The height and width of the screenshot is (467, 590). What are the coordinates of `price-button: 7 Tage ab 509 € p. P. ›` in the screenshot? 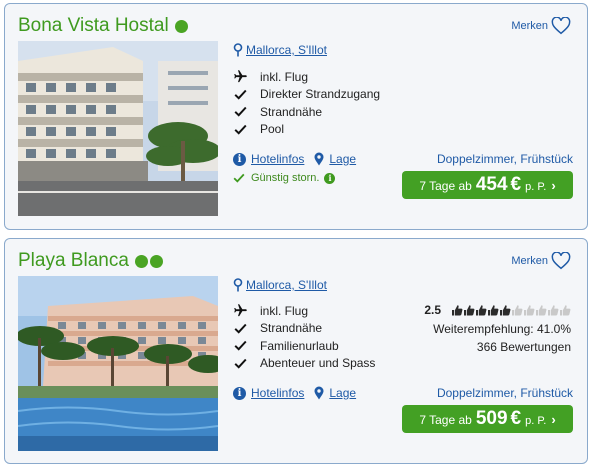 It's located at (487, 419).